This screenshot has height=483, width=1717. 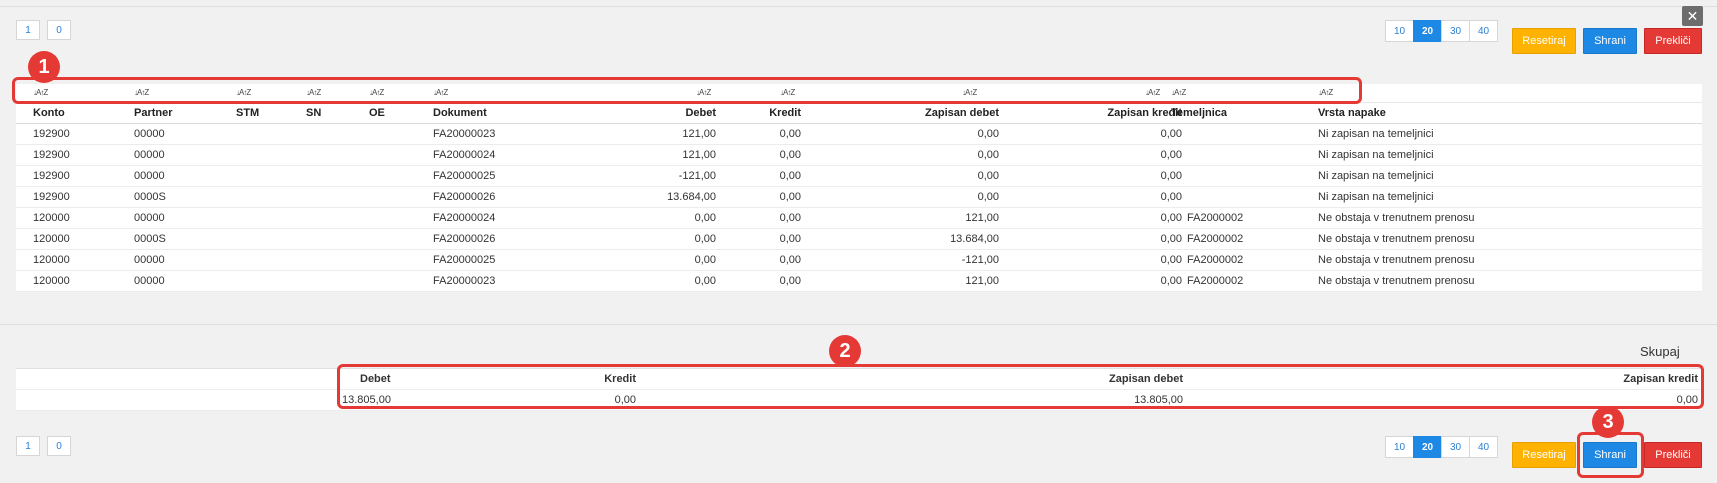 What do you see at coordinates (1610, 41) in the screenshot?
I see `save-button: Shrani` at bounding box center [1610, 41].